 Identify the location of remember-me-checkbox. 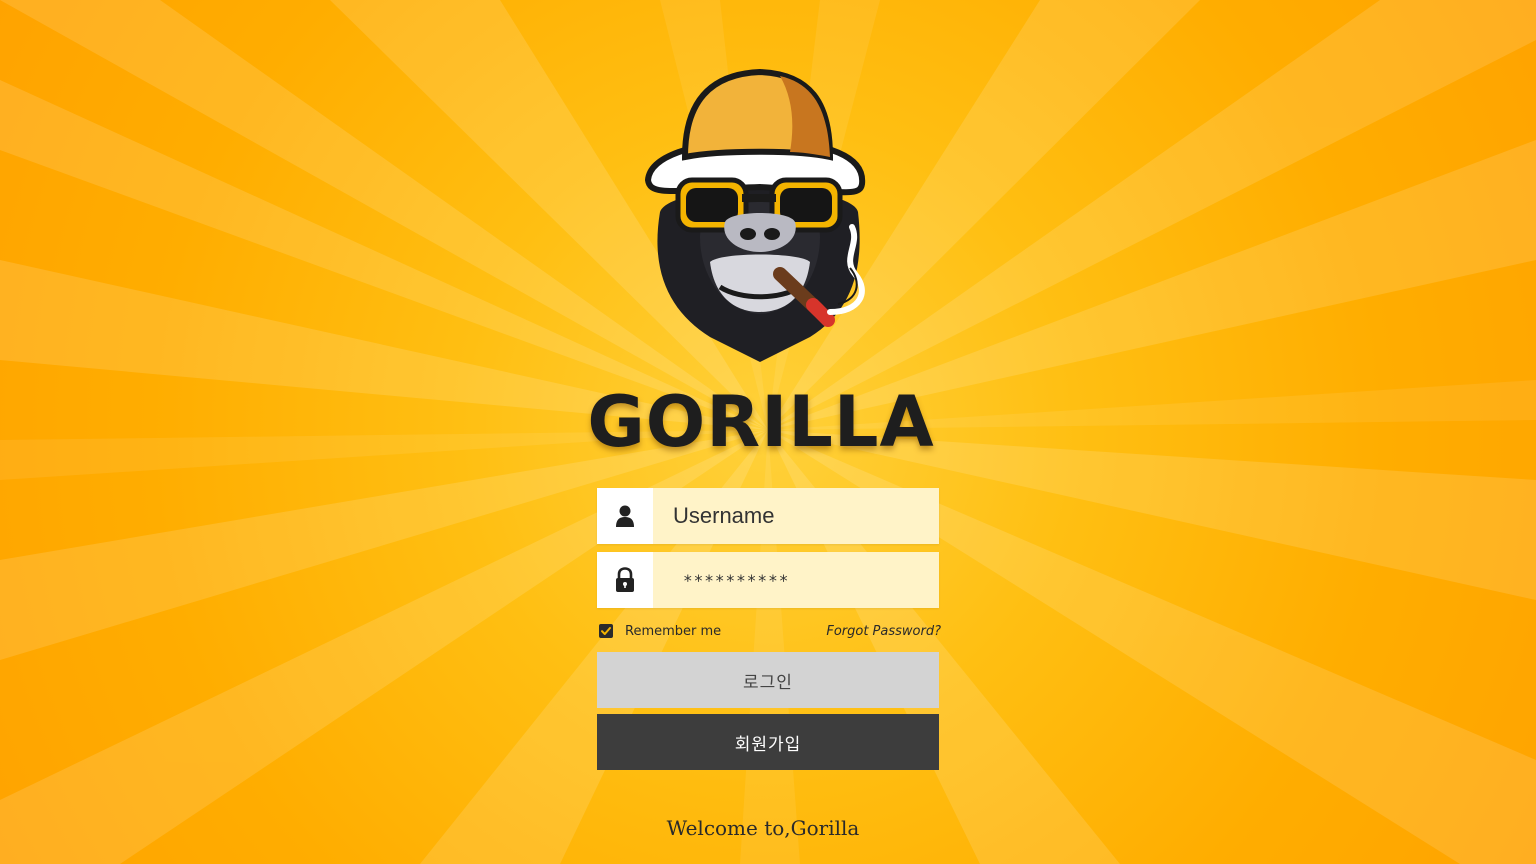
(606, 631).